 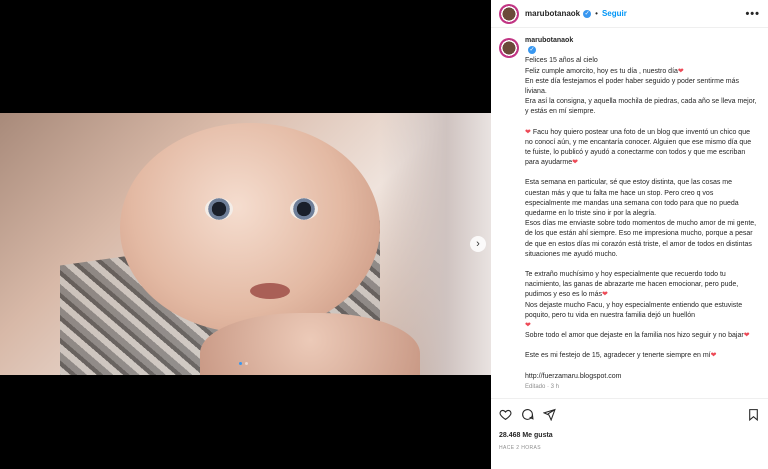 I want to click on caption-lead: Felices 15 años al cielo, so click(x=561, y=61).